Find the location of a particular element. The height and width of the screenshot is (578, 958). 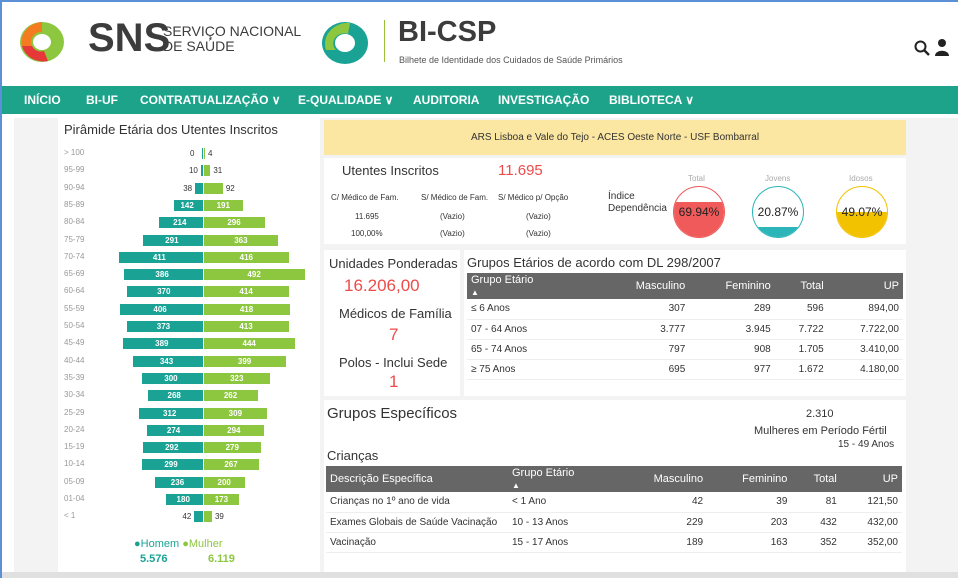

utentes-col1-v2: 100,00% is located at coordinates (367, 233).